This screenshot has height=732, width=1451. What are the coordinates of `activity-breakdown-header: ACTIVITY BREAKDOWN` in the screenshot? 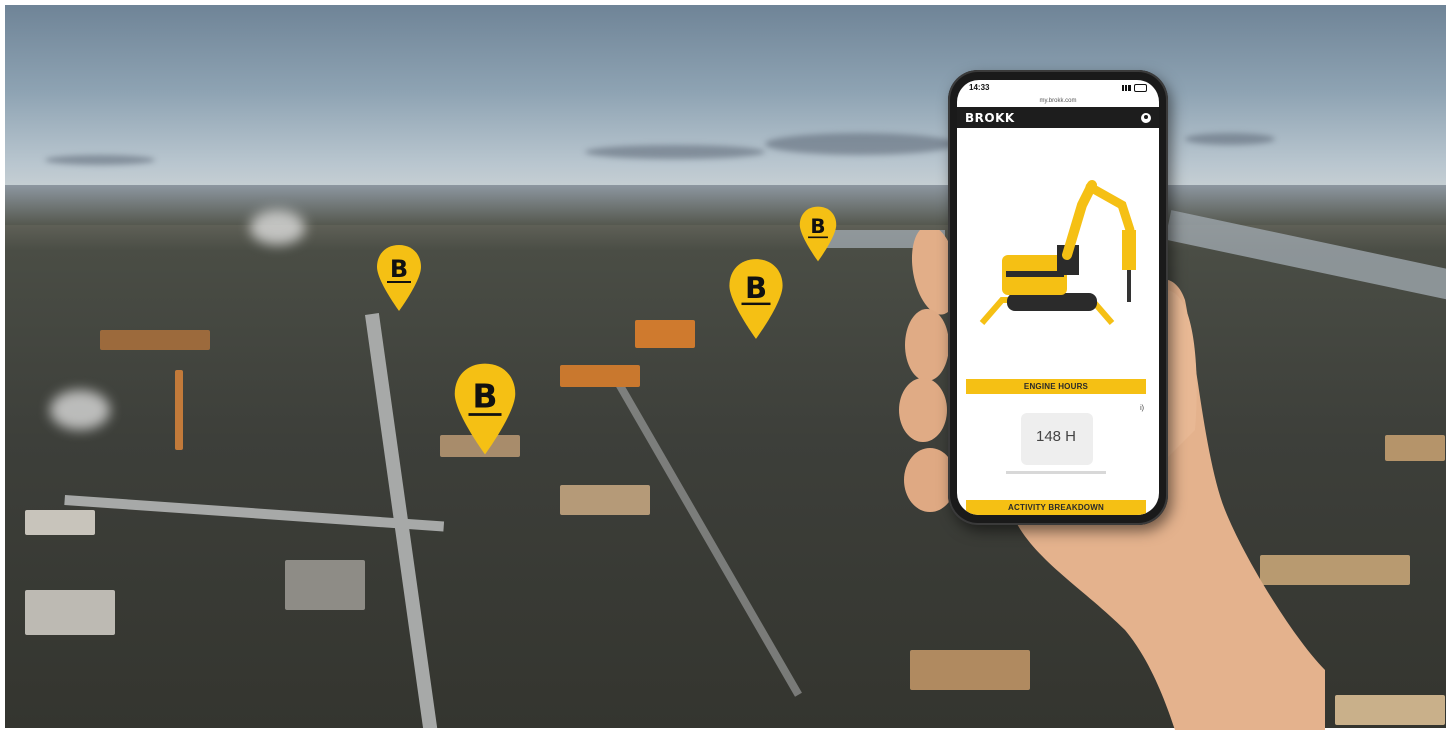 It's located at (1056, 507).